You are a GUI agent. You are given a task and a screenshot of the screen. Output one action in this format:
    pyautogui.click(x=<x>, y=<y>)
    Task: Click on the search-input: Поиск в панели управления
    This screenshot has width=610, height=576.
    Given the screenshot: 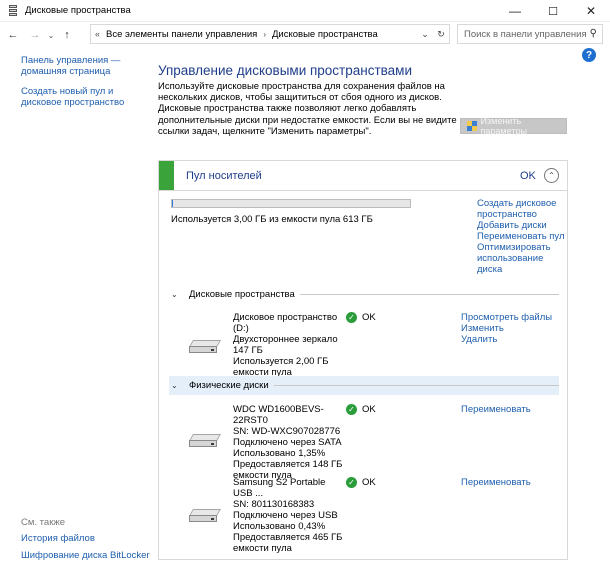 What is the action you would take?
    pyautogui.click(x=525, y=34)
    